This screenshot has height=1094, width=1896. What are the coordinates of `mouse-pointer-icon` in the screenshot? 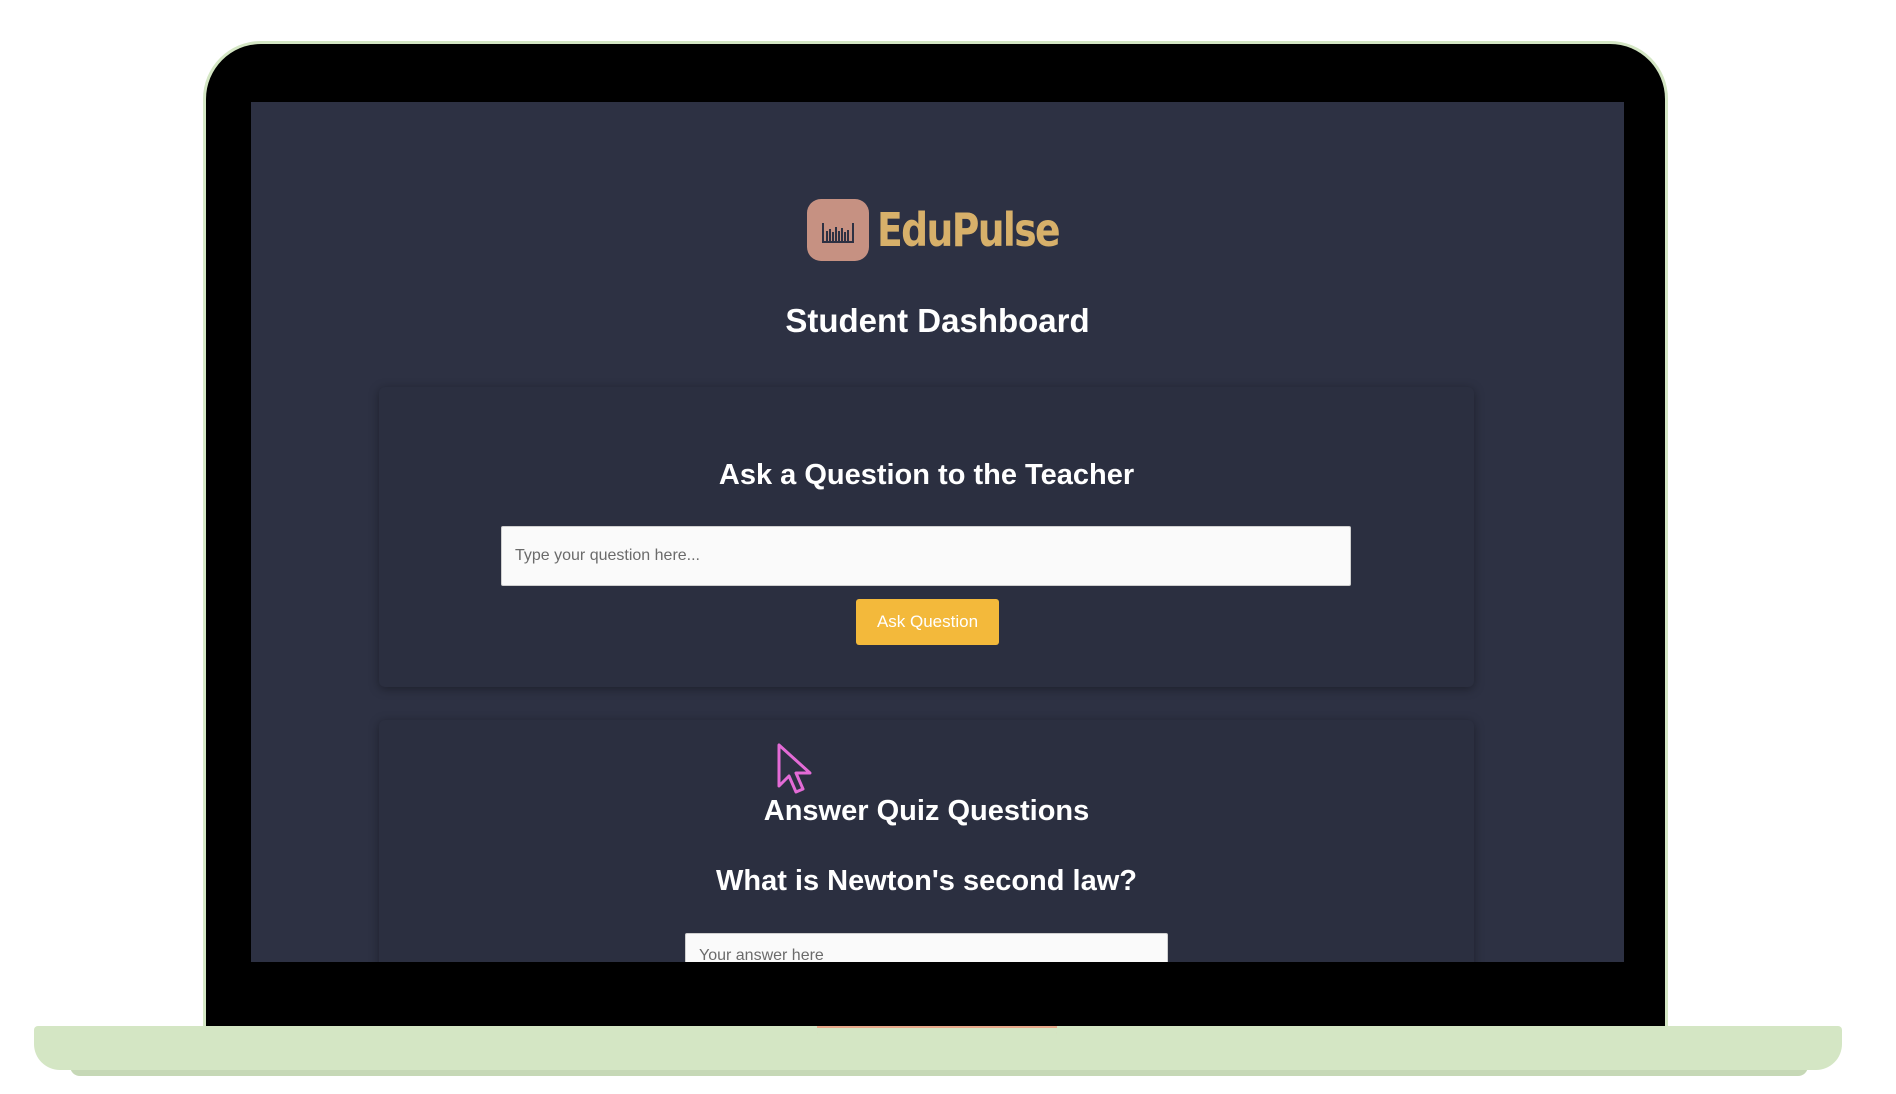 It's located at (794, 768).